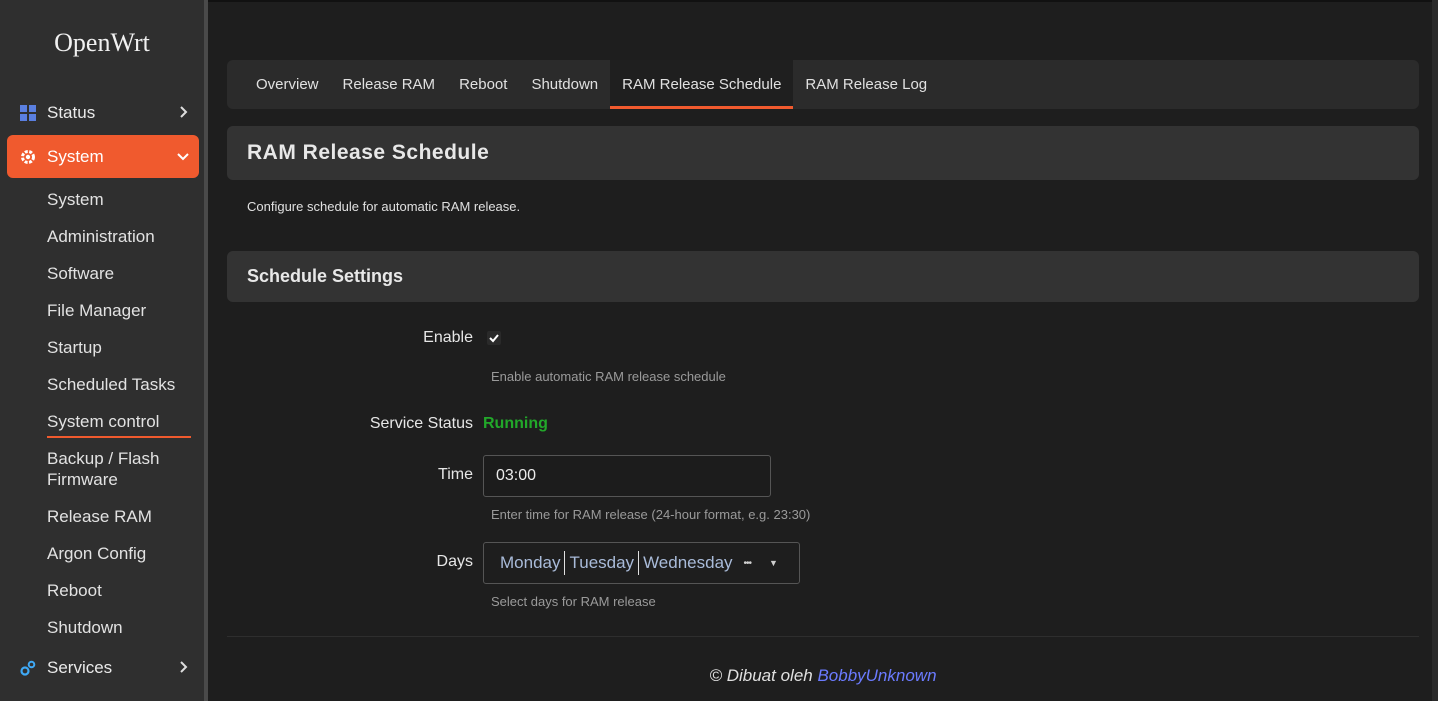 This screenshot has height=701, width=1438. What do you see at coordinates (75, 156) in the screenshot?
I see `sidebar-item-label: System` at bounding box center [75, 156].